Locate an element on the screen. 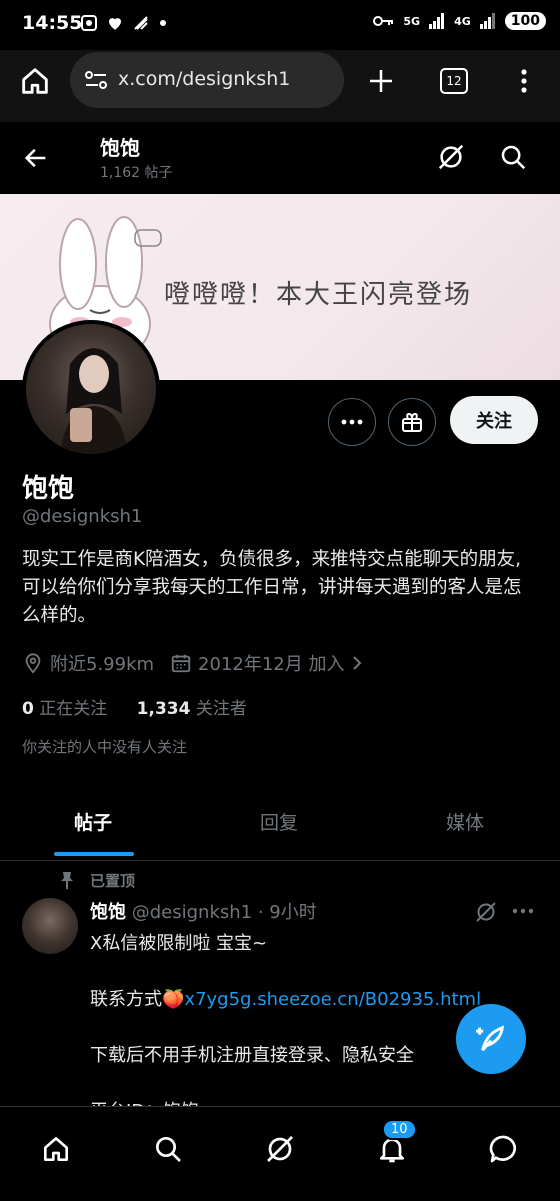  new-tab-button is located at coordinates (381, 81).